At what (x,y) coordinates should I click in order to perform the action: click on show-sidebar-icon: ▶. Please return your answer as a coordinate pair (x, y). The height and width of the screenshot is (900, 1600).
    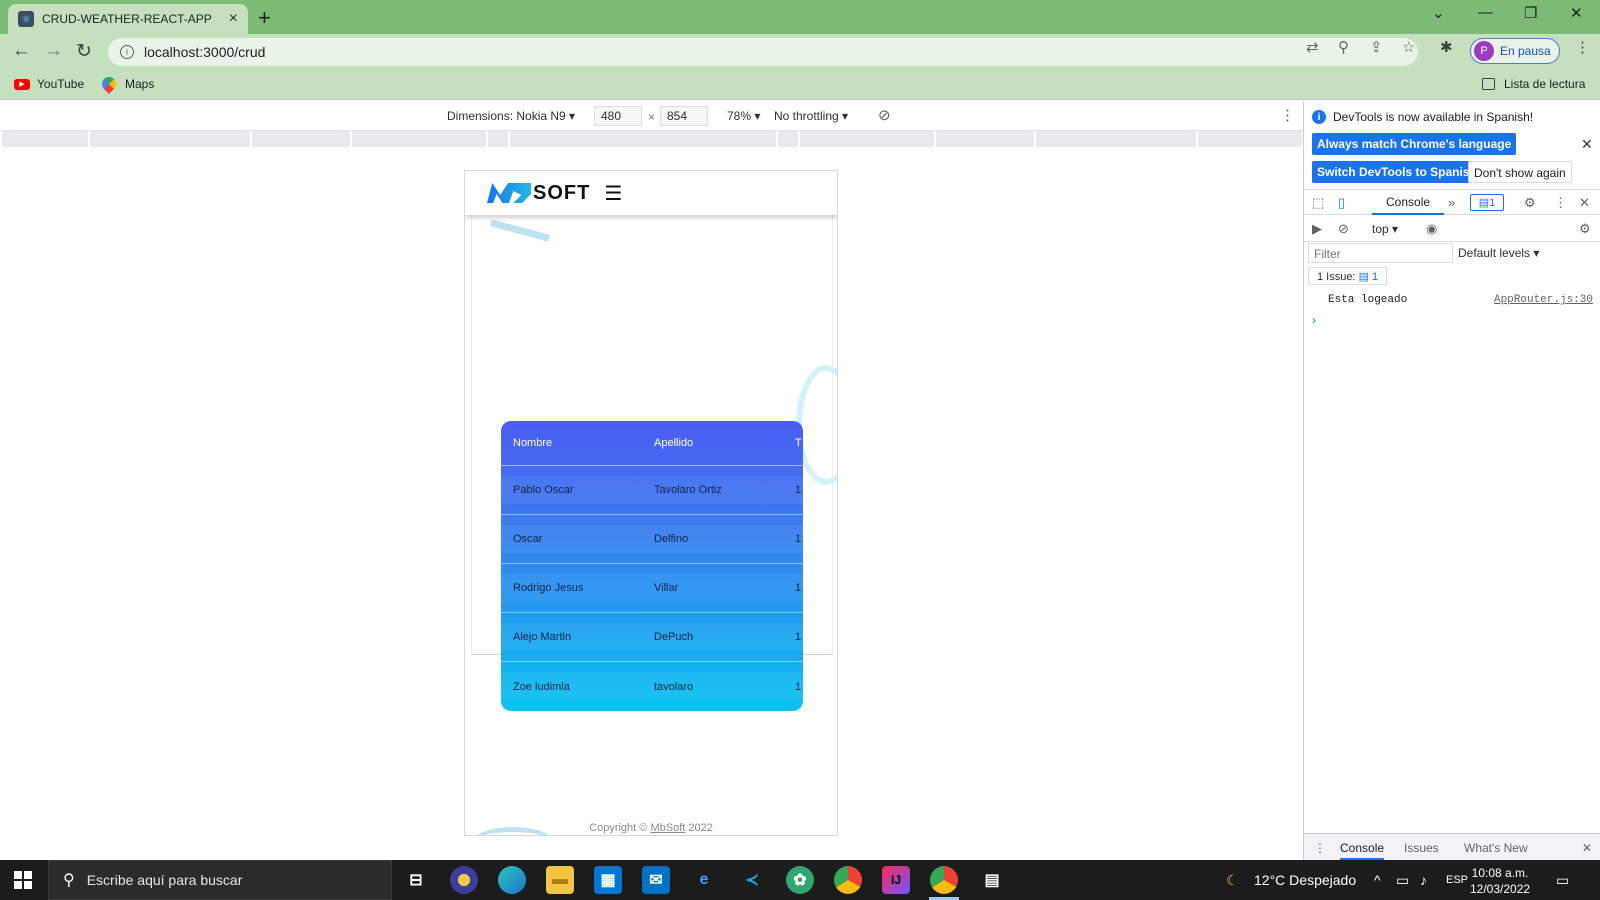
    Looking at the image, I should click on (1317, 229).